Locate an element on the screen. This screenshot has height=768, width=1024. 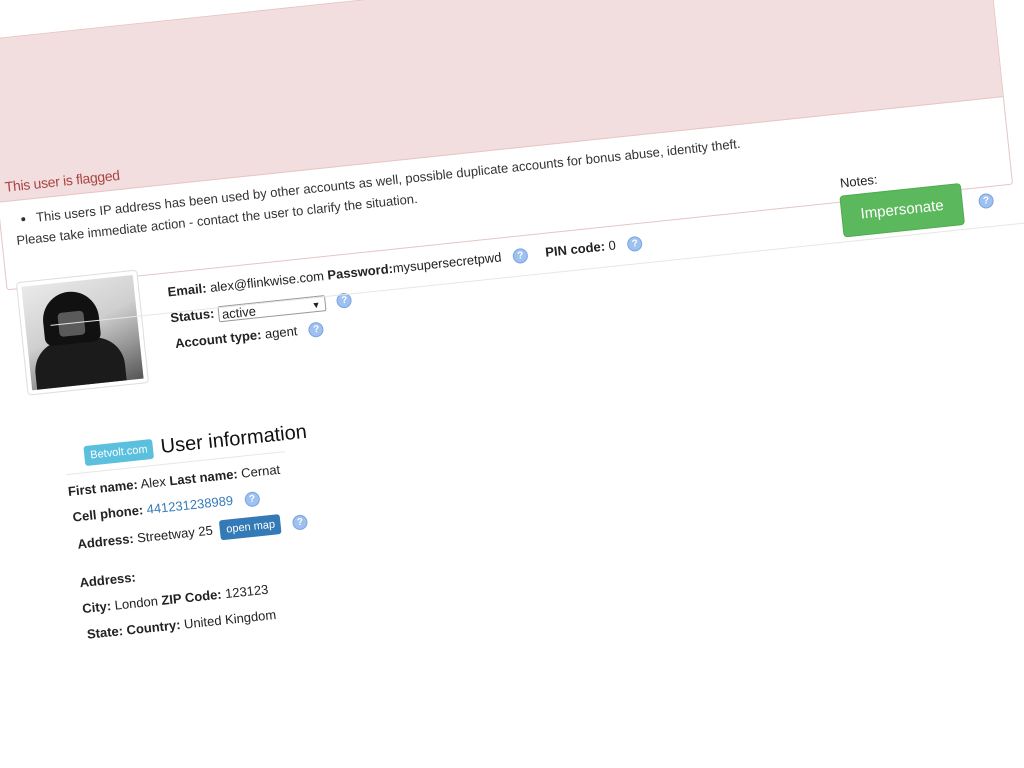
account-type-row: Account type: agent ? is located at coordinates (249, 336).